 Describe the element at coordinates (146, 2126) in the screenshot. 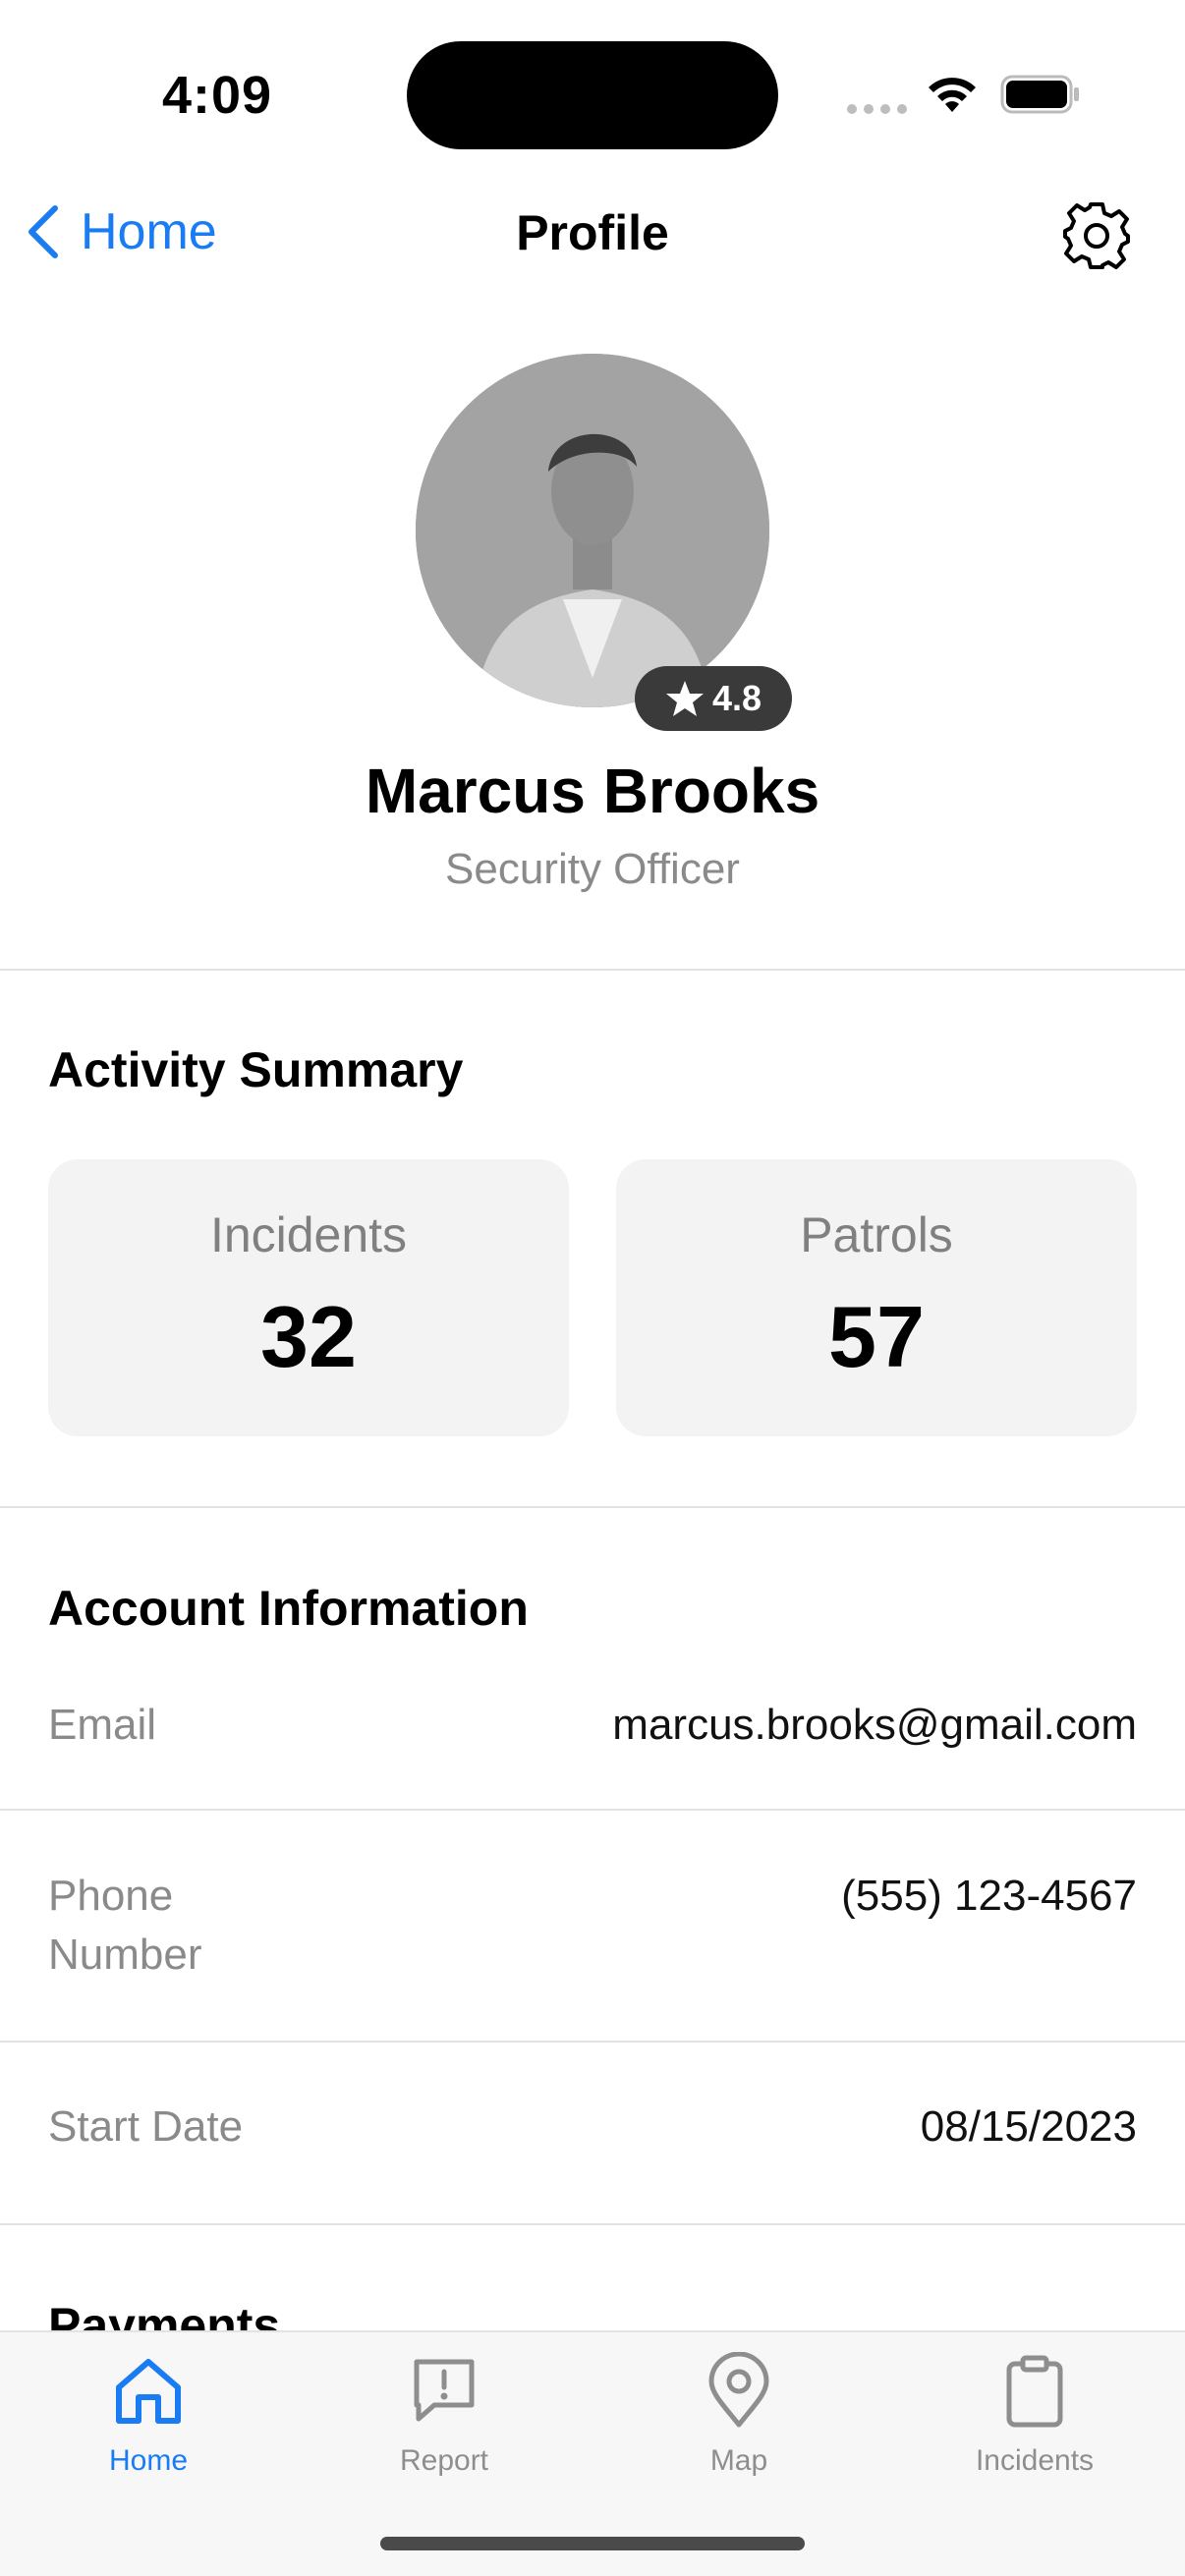

I see `start-date-label: Start Date` at that location.